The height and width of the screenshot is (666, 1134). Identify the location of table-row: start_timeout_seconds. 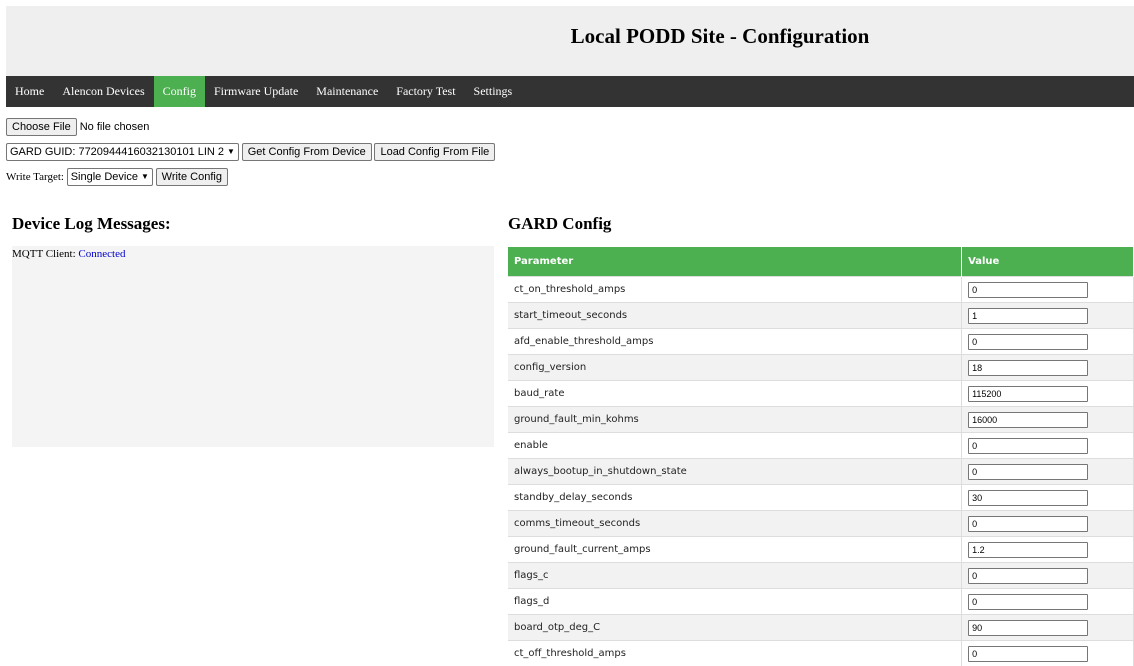
(821, 316).